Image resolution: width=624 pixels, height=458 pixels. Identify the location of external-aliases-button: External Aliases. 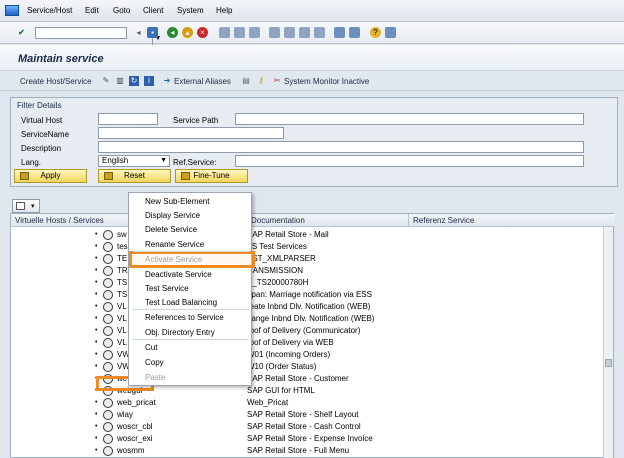
(202, 81).